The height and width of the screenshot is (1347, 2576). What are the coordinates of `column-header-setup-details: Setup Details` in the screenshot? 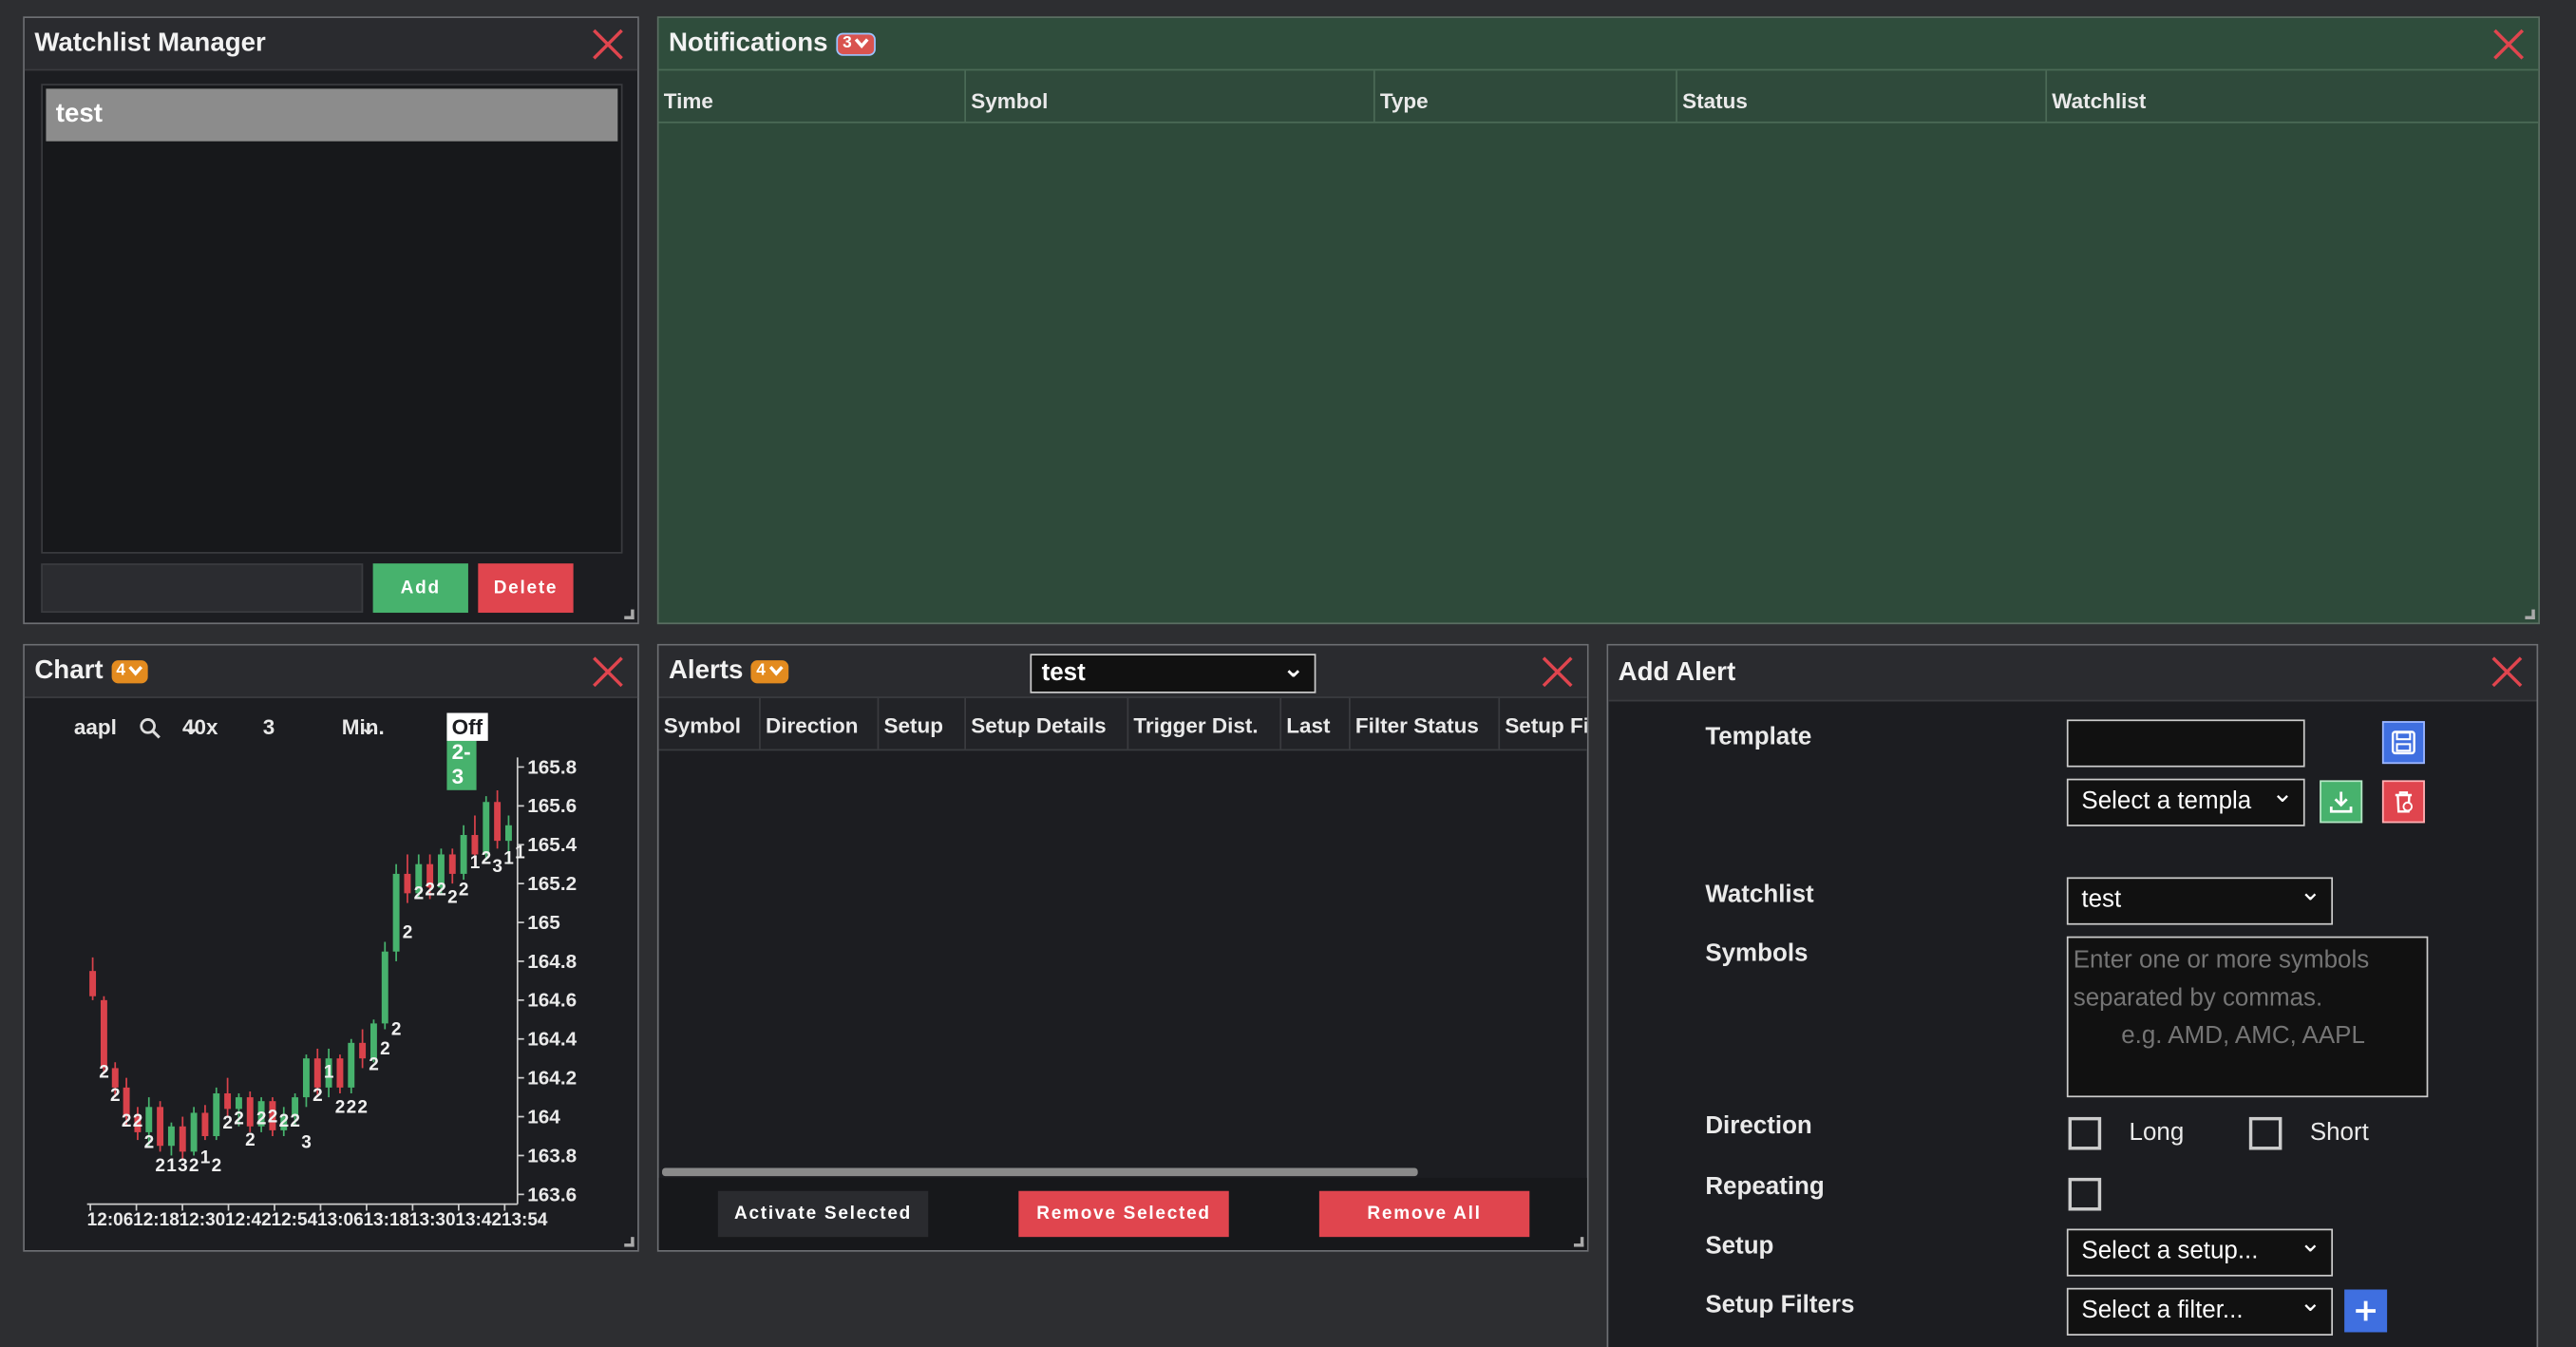 It's located at (1047, 723).